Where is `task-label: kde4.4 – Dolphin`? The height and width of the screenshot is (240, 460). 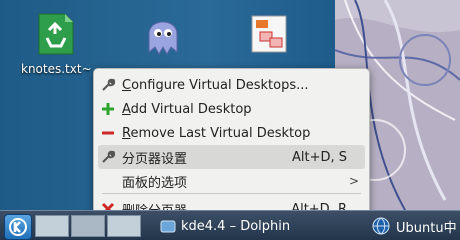
task-label: kde4.4 – Dolphin is located at coordinates (236, 226).